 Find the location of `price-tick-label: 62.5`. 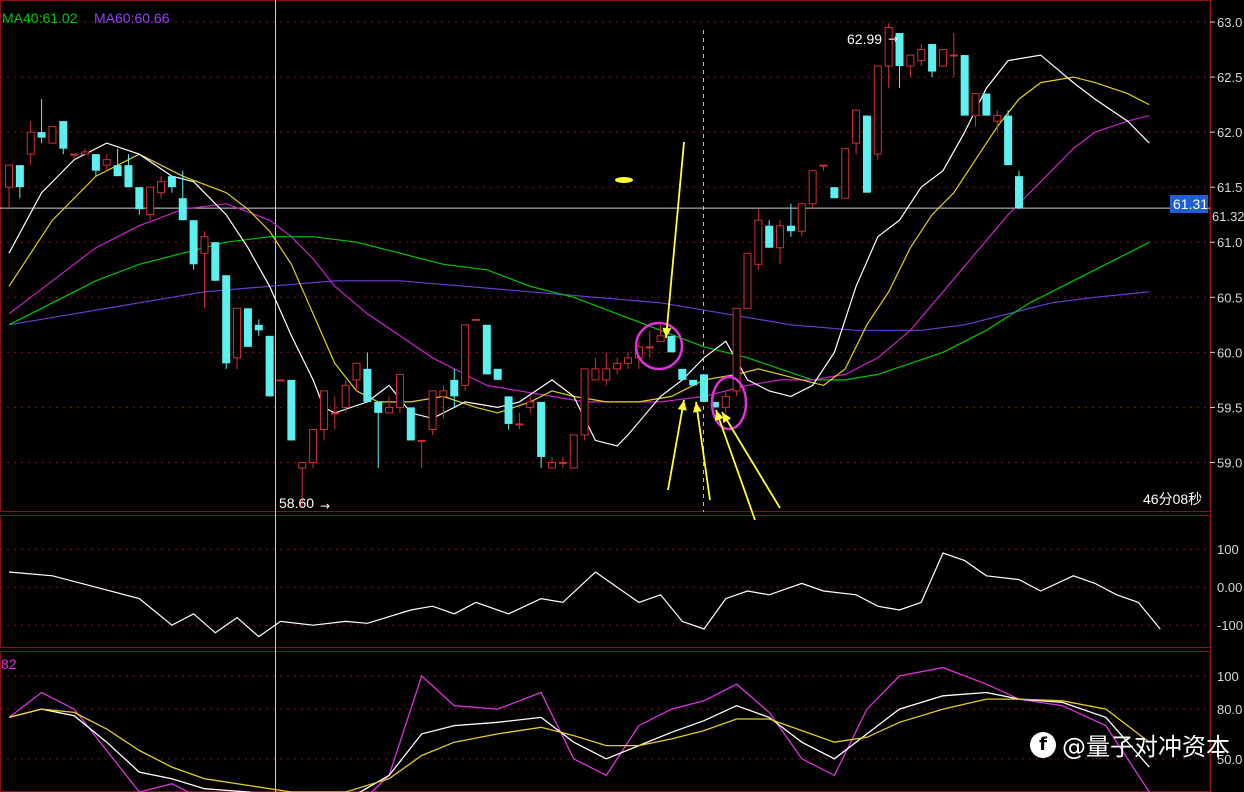

price-tick-label: 62.5 is located at coordinates (1229, 77).